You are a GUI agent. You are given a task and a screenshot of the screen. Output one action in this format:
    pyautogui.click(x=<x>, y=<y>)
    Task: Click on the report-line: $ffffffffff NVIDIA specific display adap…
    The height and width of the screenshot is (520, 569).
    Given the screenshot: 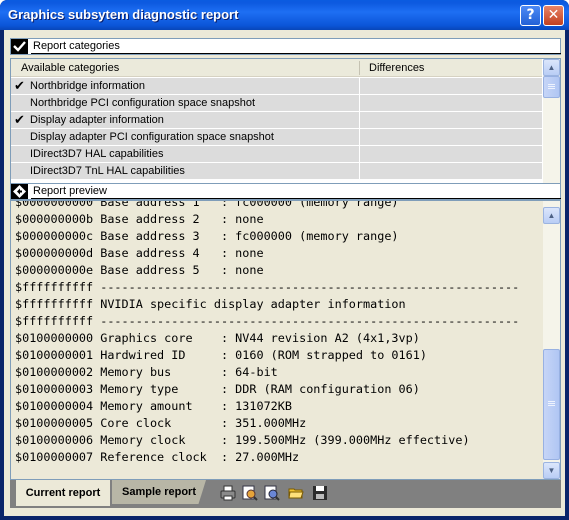 What is the action you would take?
    pyautogui.click(x=210, y=304)
    